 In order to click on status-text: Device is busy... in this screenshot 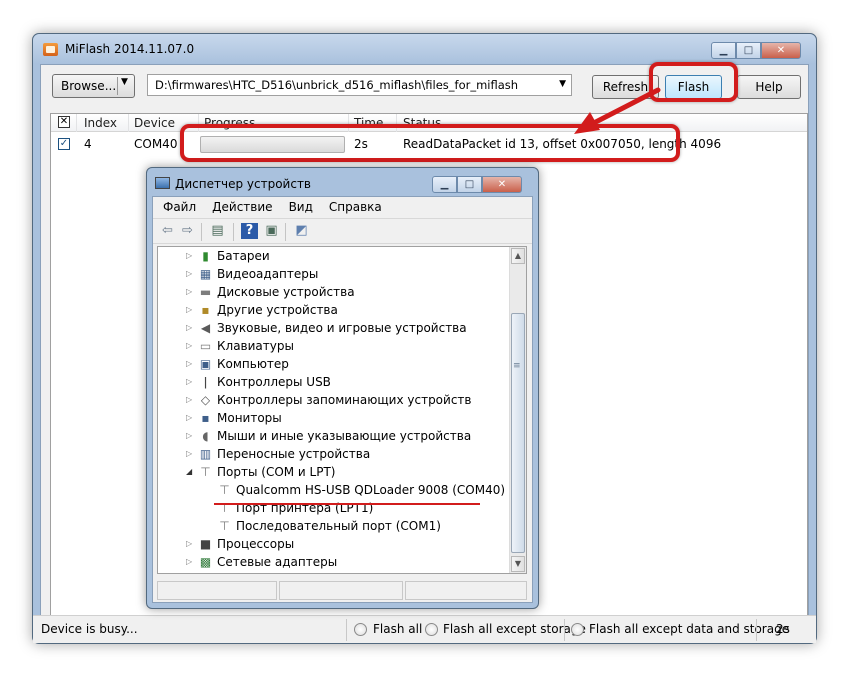, I will do `click(89, 629)`.